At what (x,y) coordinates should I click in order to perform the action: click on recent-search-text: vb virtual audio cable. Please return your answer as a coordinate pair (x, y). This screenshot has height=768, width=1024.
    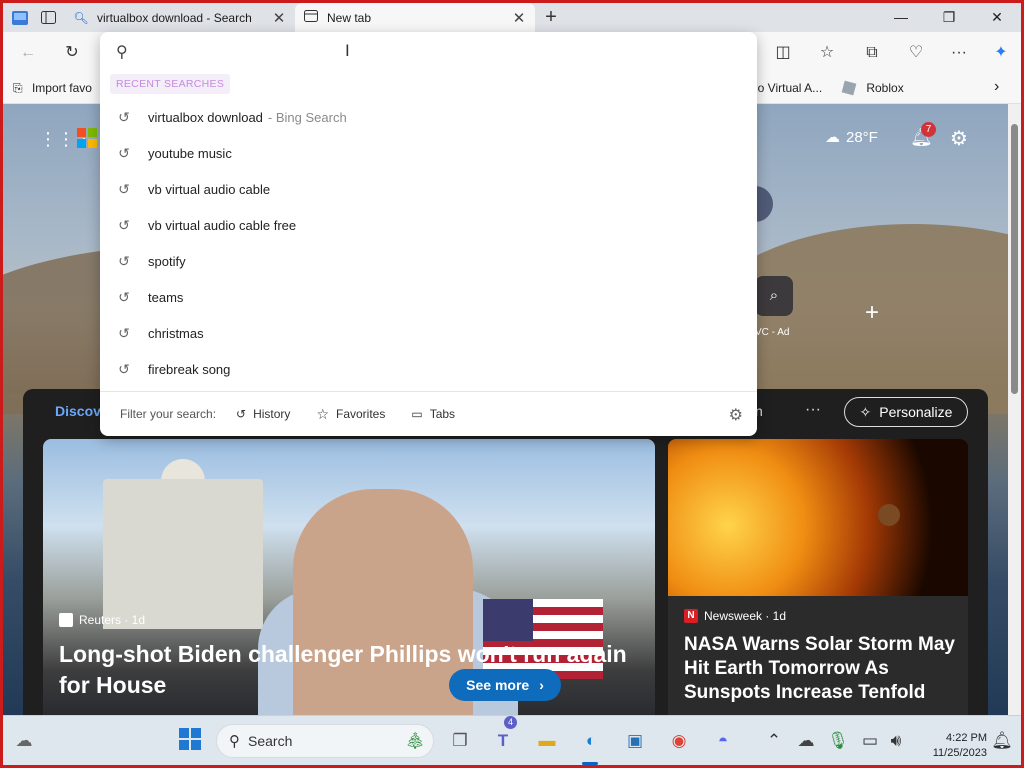
    Looking at the image, I should click on (209, 189).